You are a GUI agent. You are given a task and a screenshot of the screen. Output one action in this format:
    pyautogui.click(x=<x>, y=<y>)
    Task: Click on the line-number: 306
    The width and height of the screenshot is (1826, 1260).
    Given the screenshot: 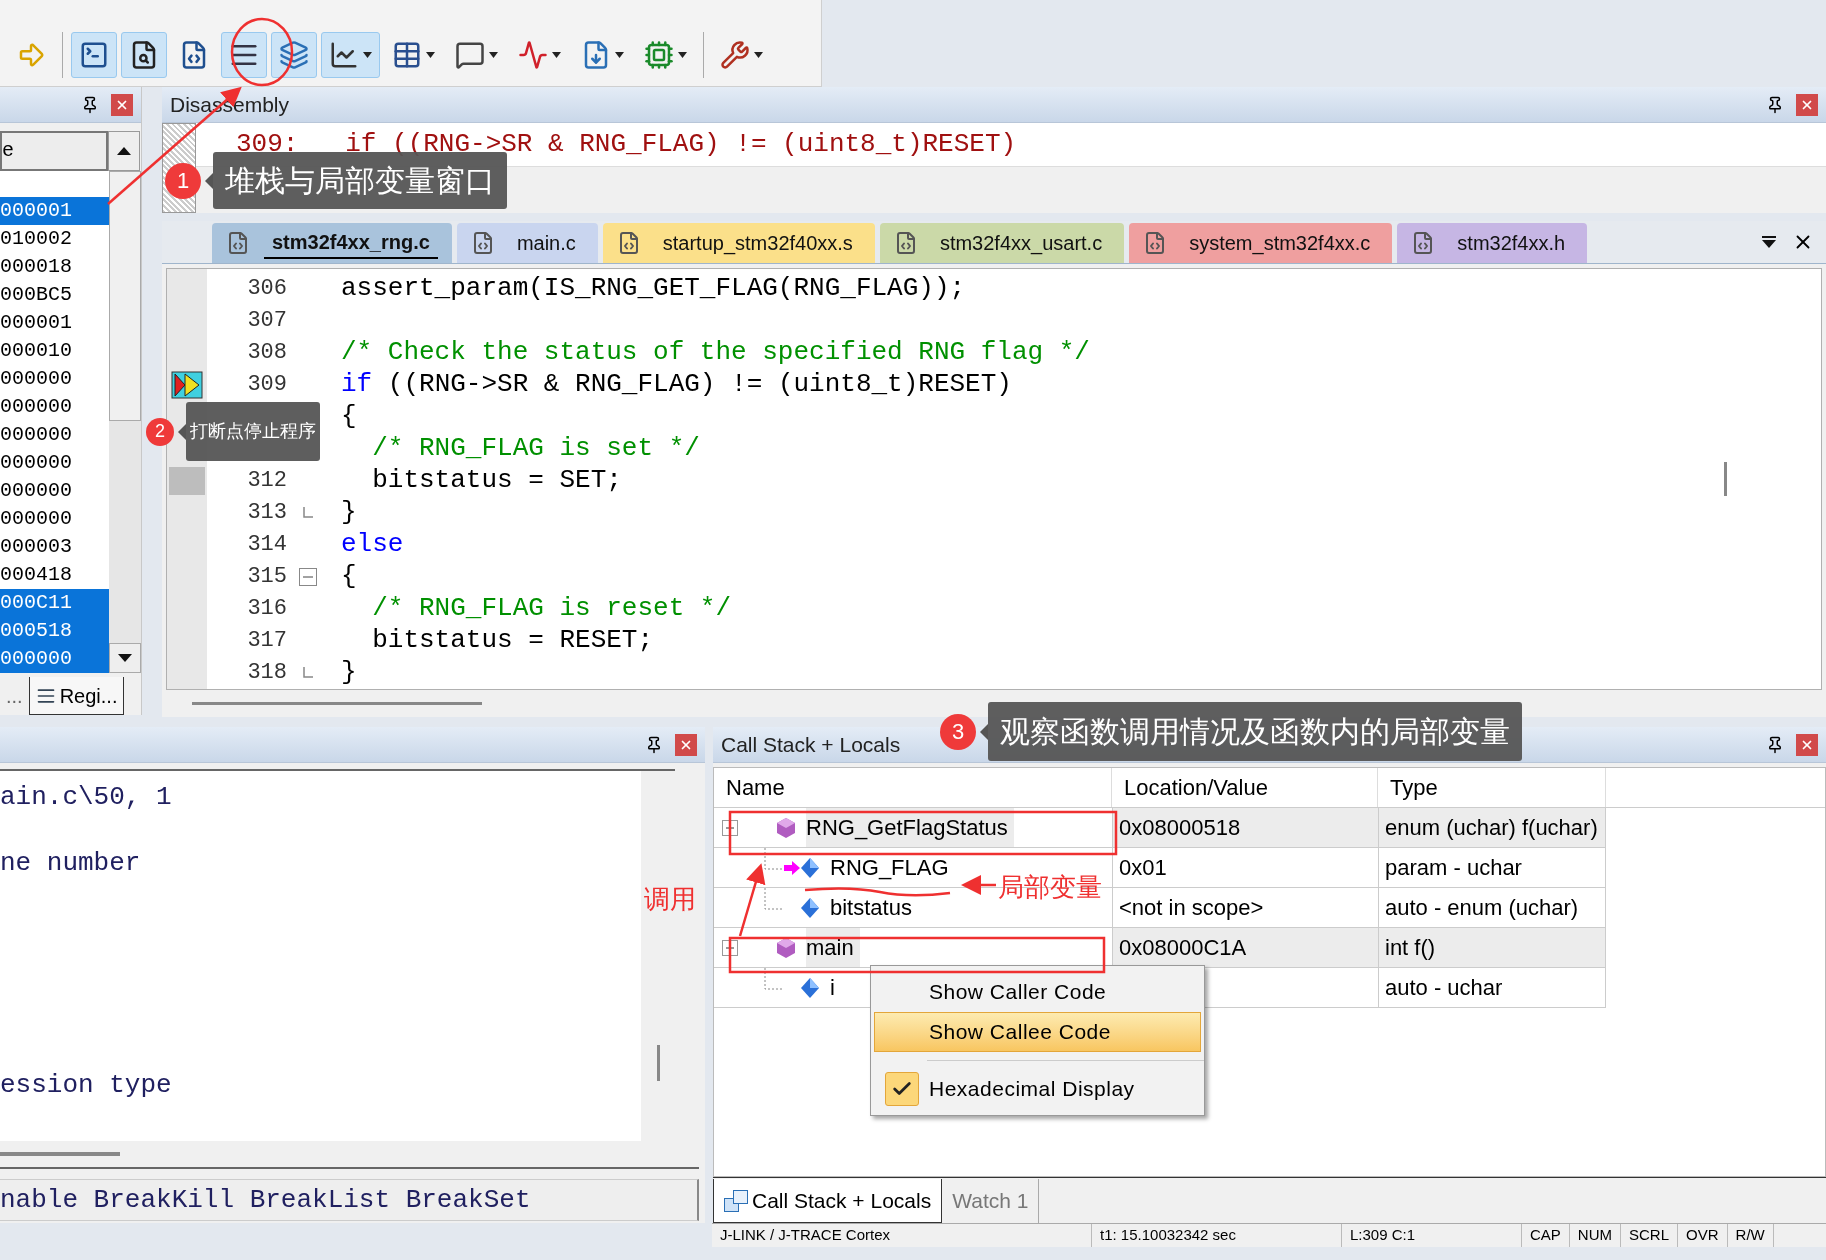 What is the action you would take?
    pyautogui.click(x=267, y=289)
    